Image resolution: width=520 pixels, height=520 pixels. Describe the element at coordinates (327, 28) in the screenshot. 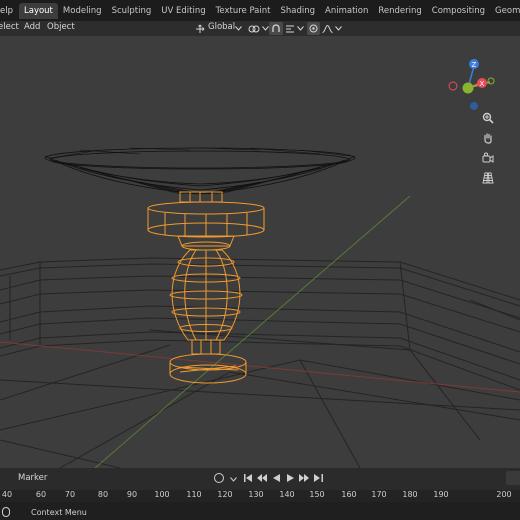

I see `falloff-icon` at that location.